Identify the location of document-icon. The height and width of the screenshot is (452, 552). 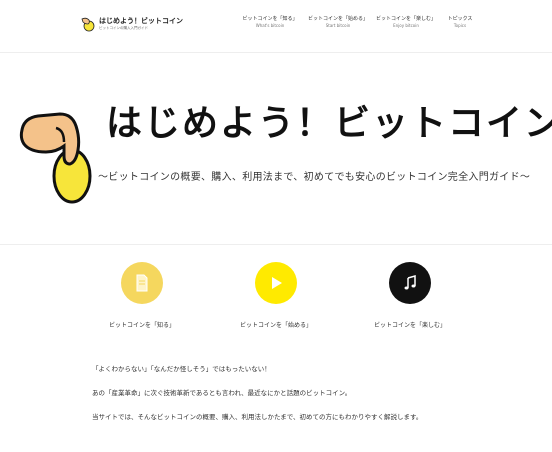
(142, 283).